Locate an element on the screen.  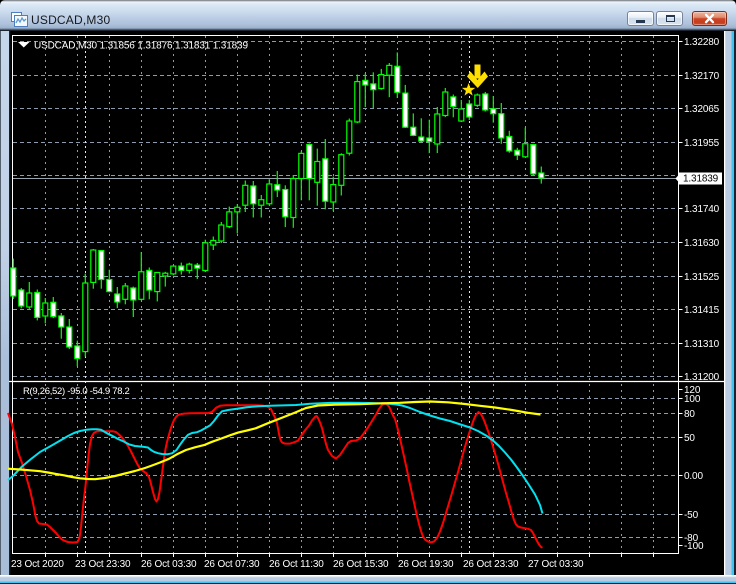
svg-text: -100 is located at coordinates (694, 546).